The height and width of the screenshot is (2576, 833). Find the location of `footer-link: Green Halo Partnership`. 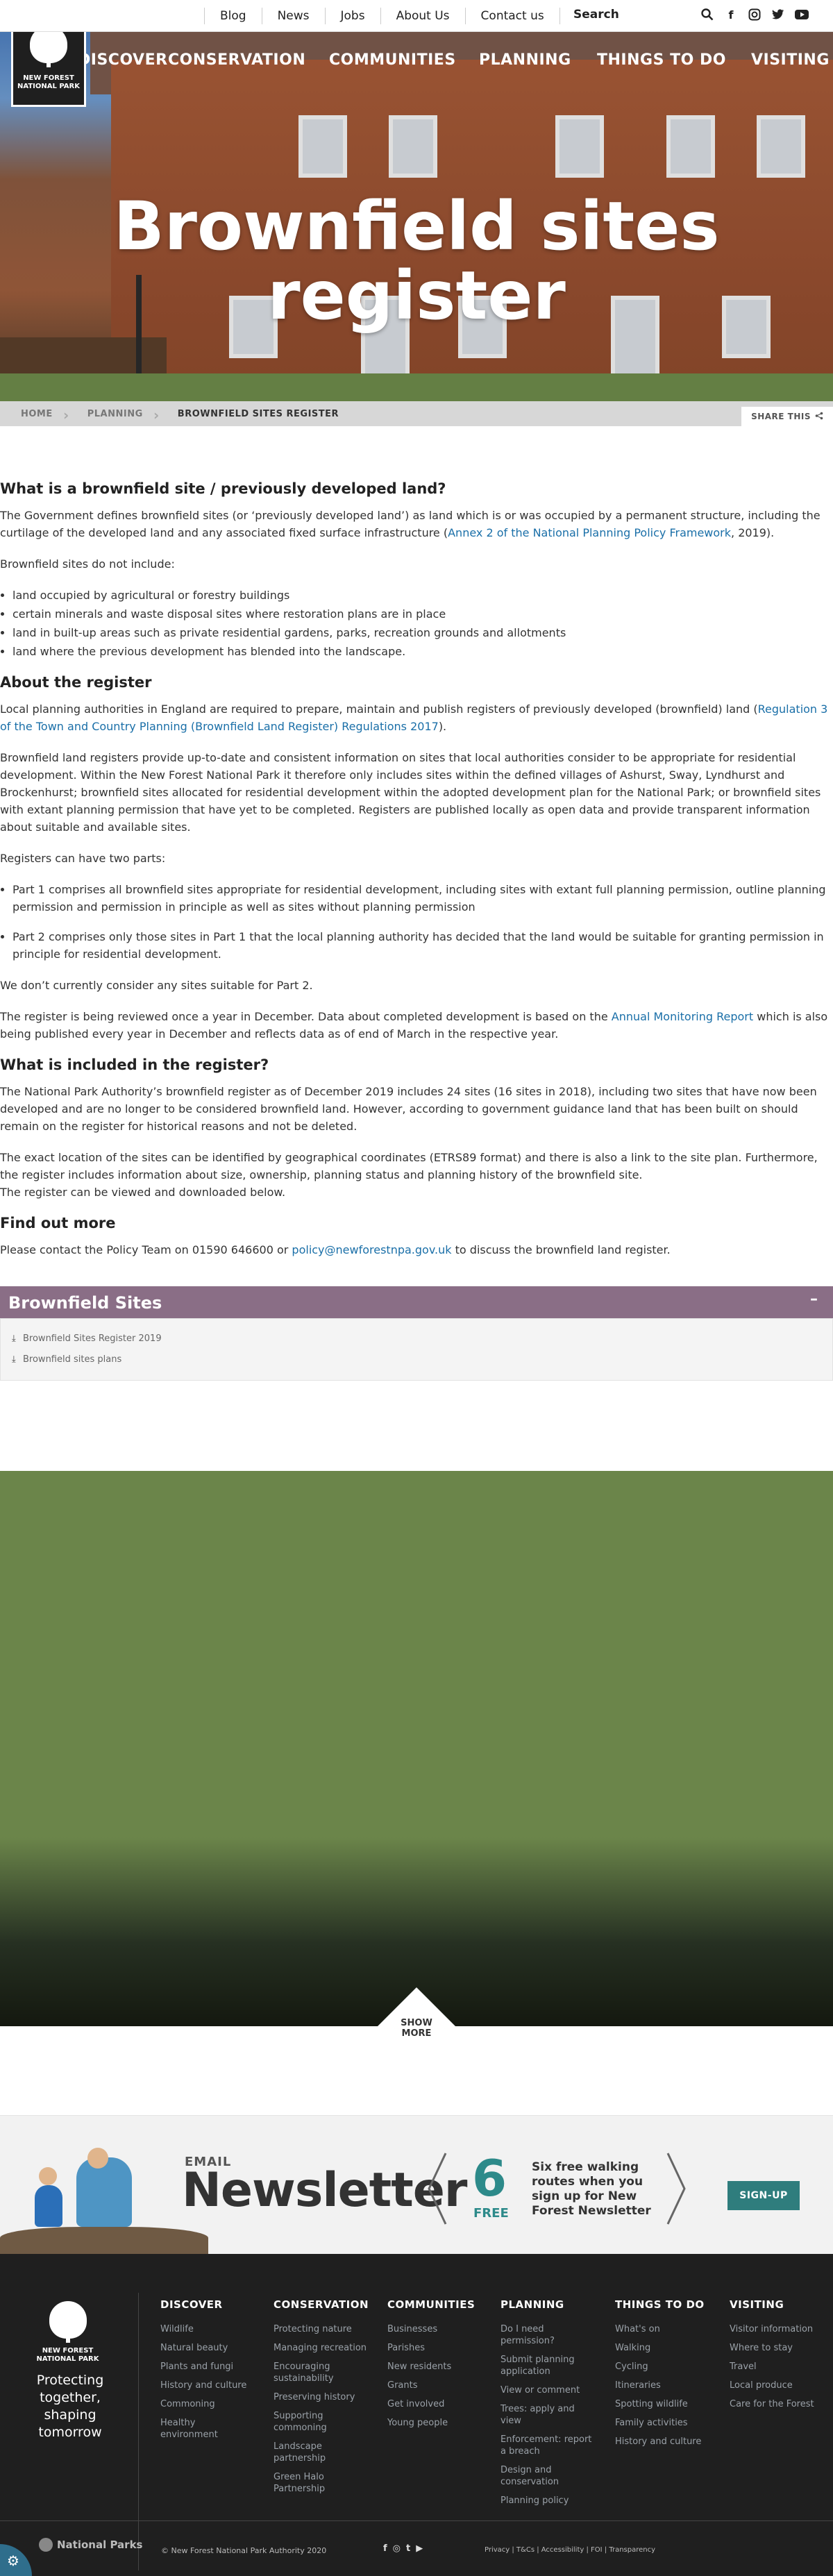

footer-link: Green Halo Partnership is located at coordinates (308, 2483).